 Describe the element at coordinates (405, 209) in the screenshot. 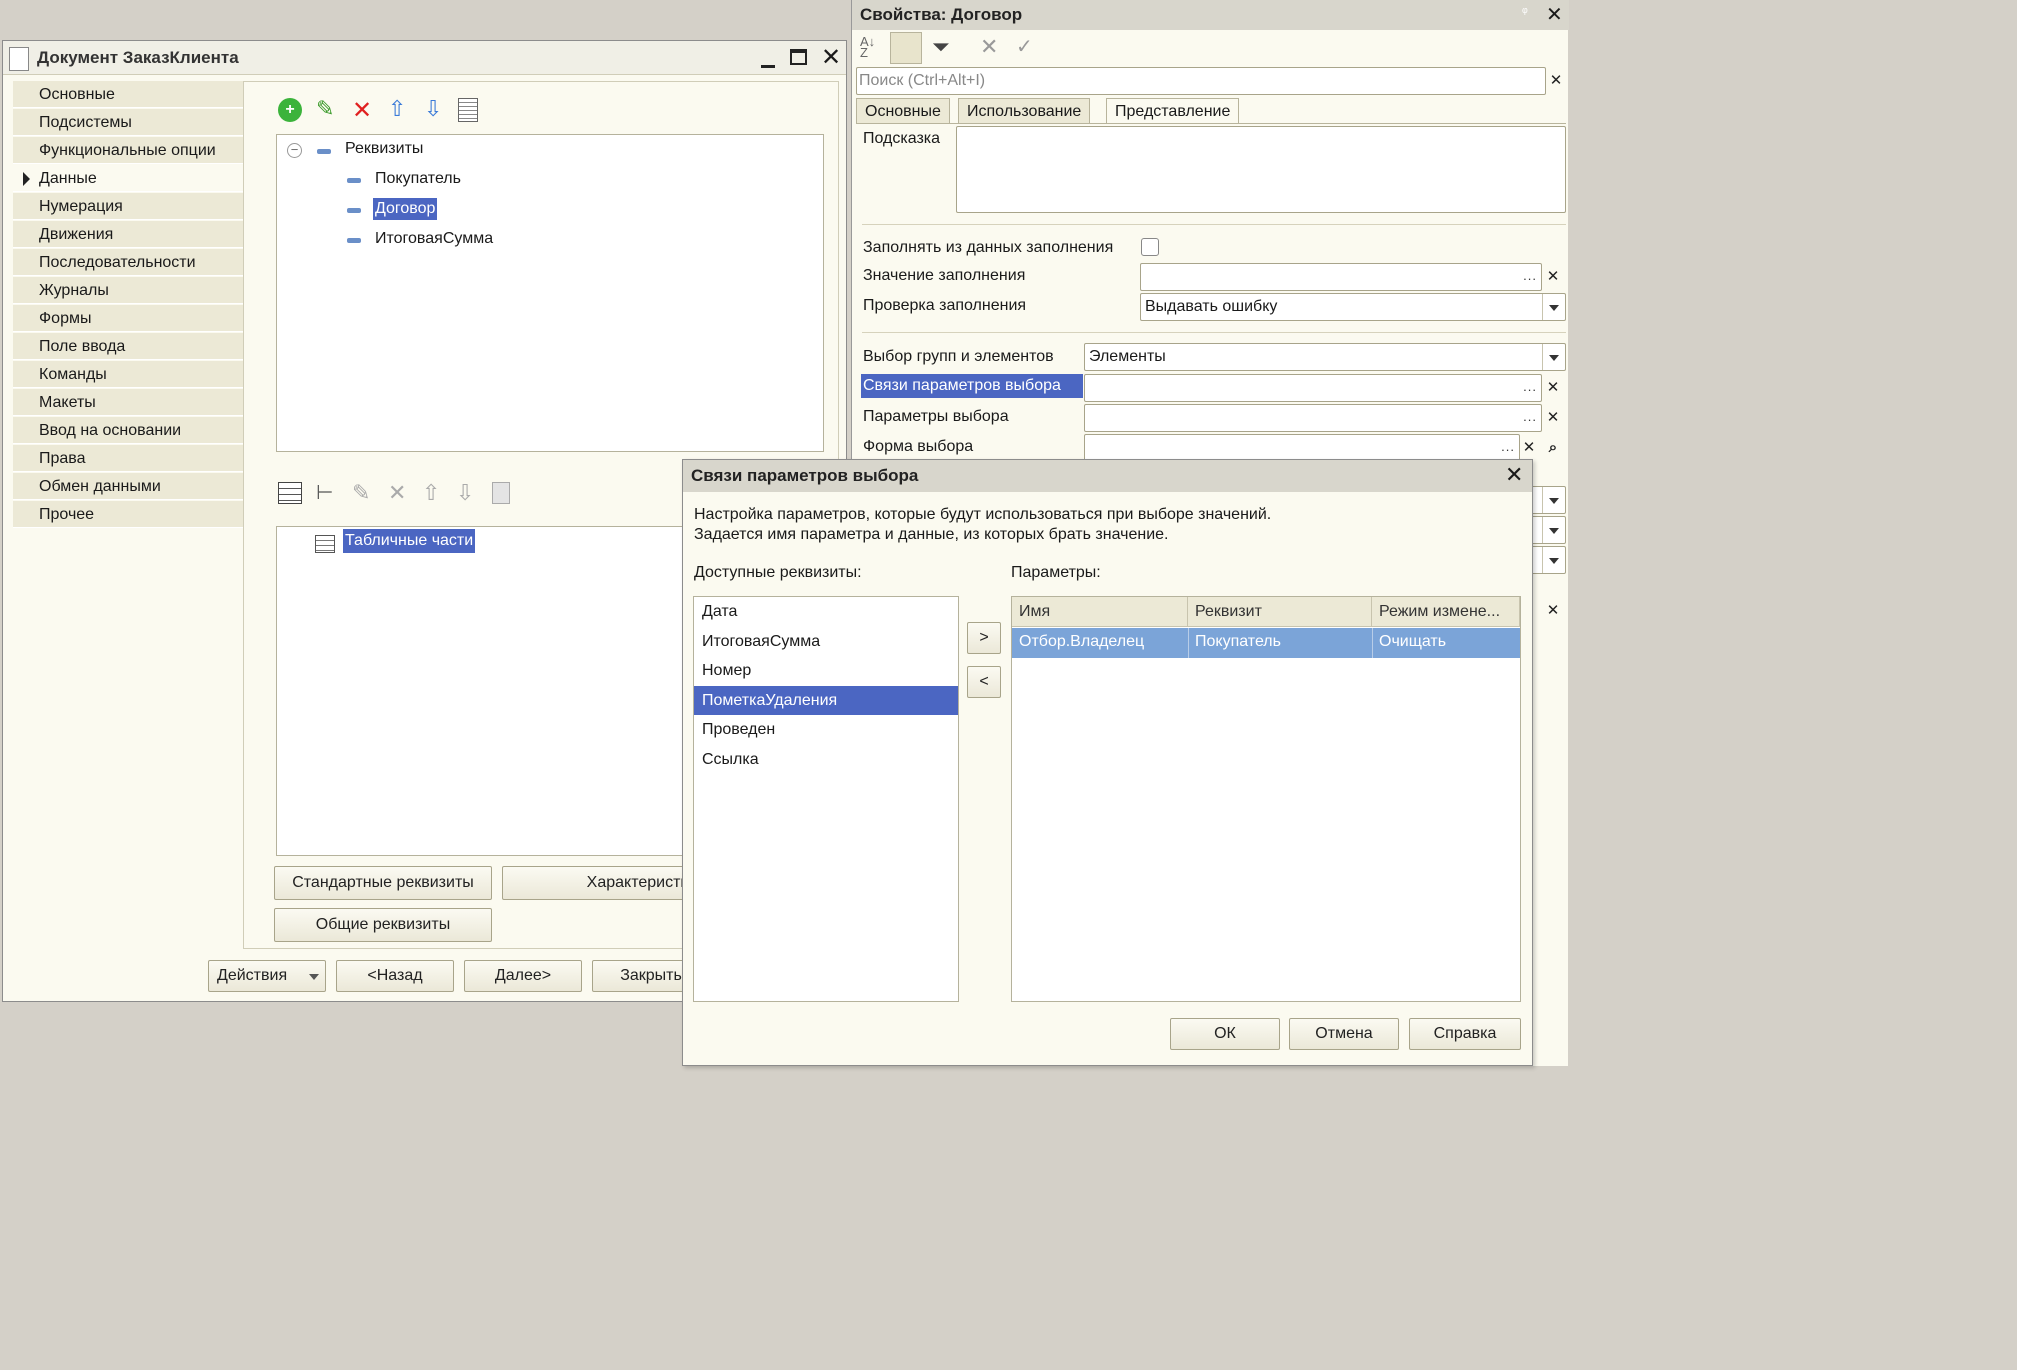

I see `tree-item: Договор` at that location.